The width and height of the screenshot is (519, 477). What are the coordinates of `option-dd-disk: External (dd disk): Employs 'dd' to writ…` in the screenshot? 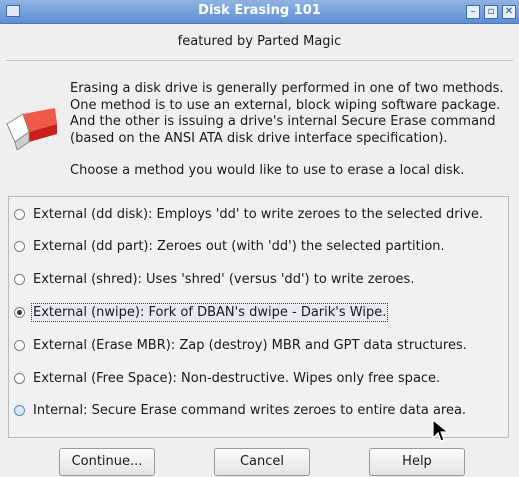 It's located at (248, 214).